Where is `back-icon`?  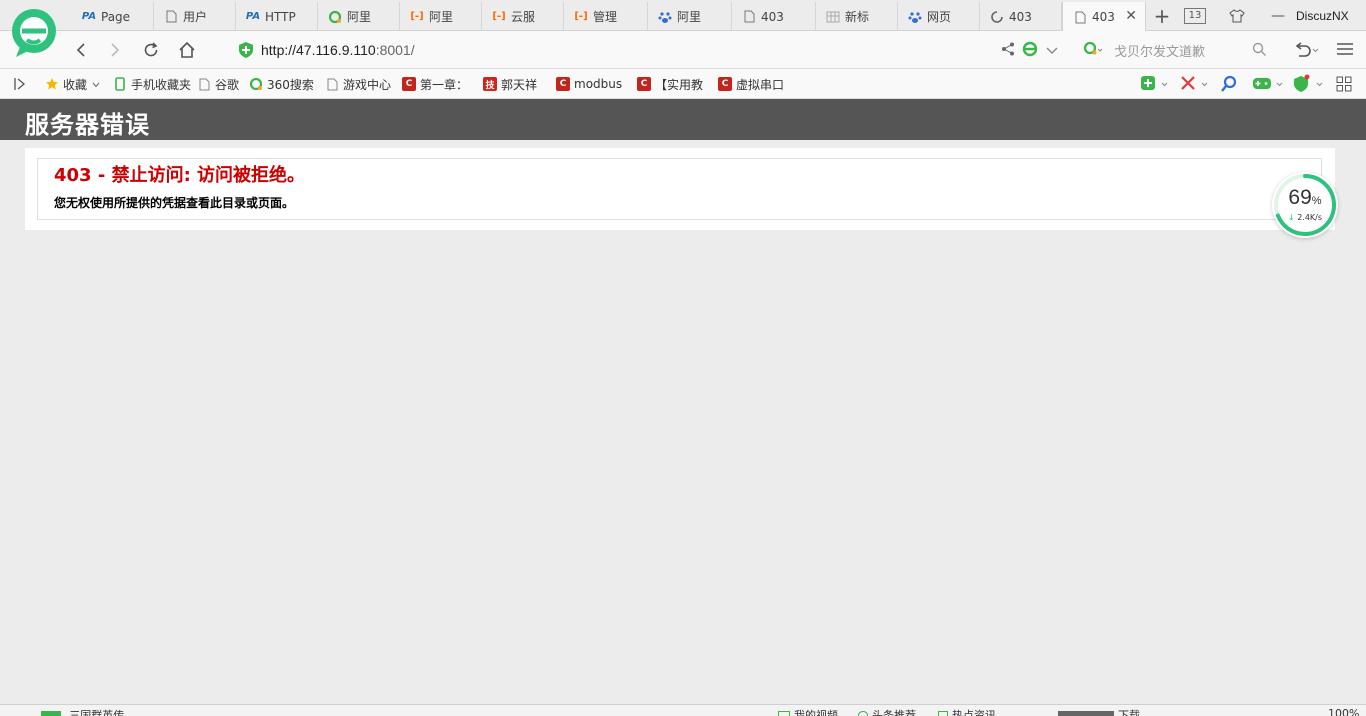 back-icon is located at coordinates (81, 50).